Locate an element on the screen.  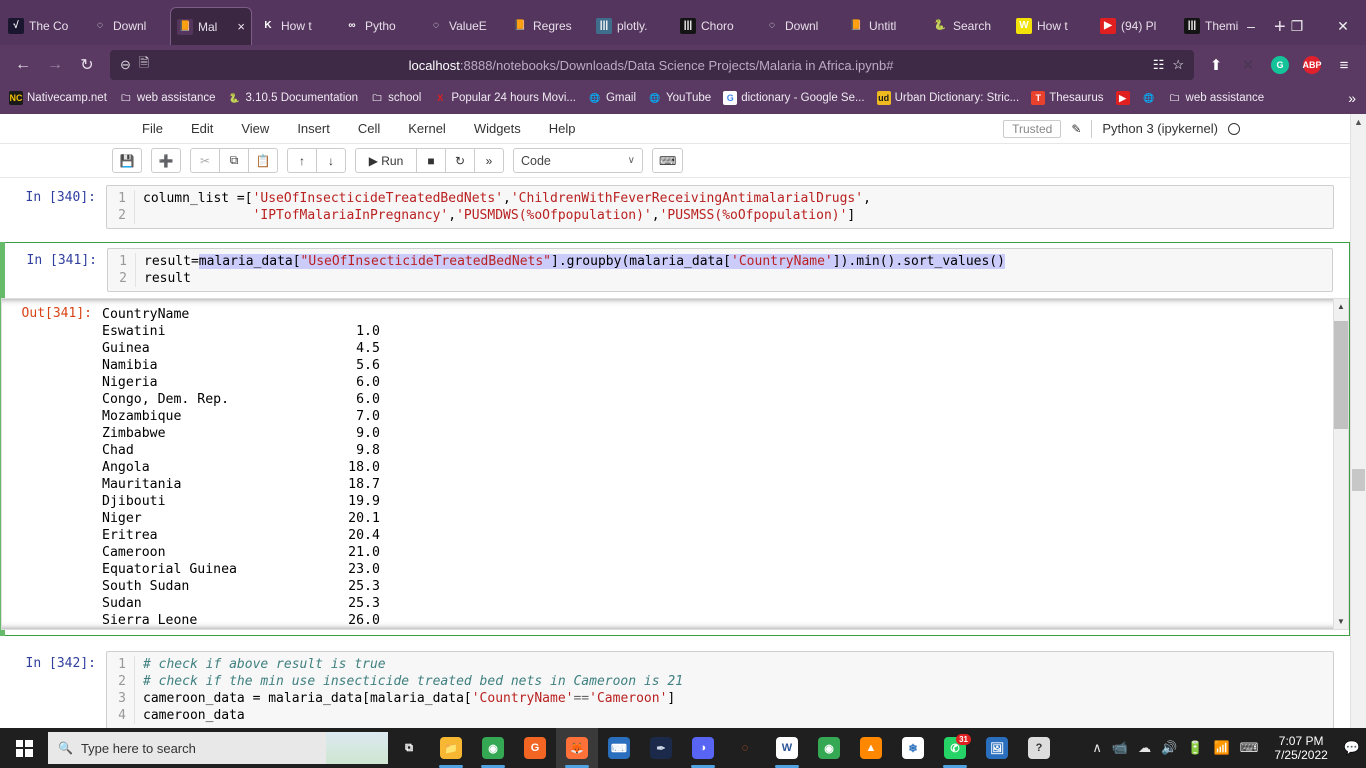
bookmark-item: ▶ is located at coordinates (1123, 98).